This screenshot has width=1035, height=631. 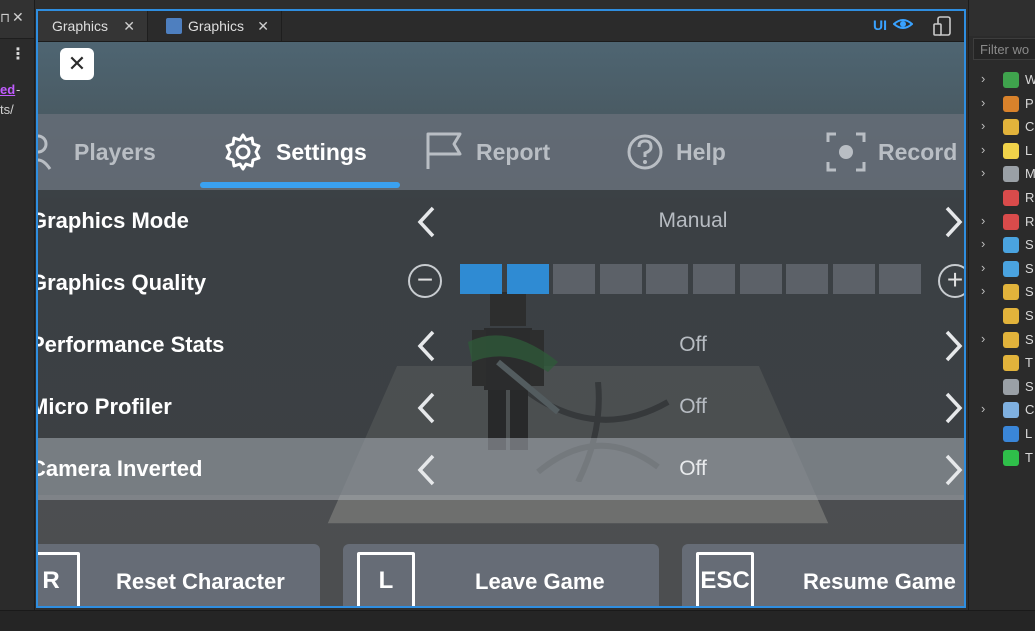 I want to click on flag-icon, so click(x=444, y=150).